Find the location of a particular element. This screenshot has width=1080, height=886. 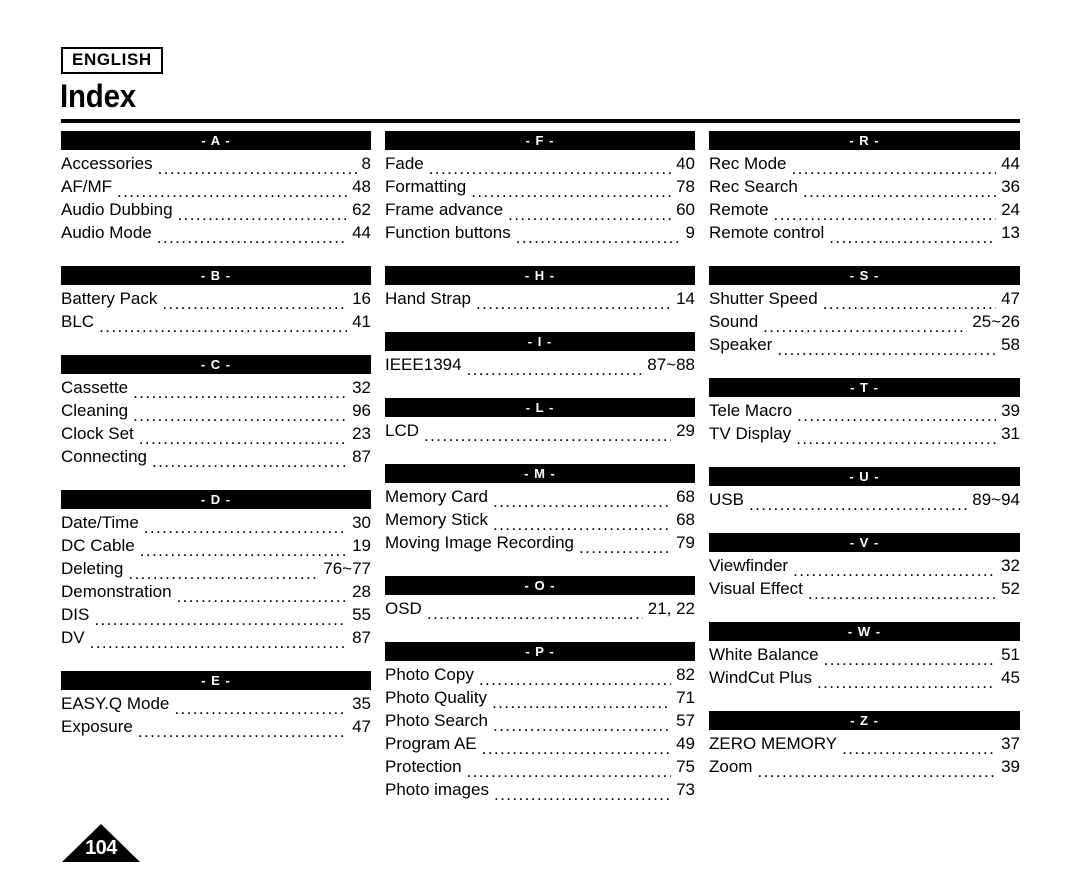

index-entry: Photo Search 57 is located at coordinates (540, 720).